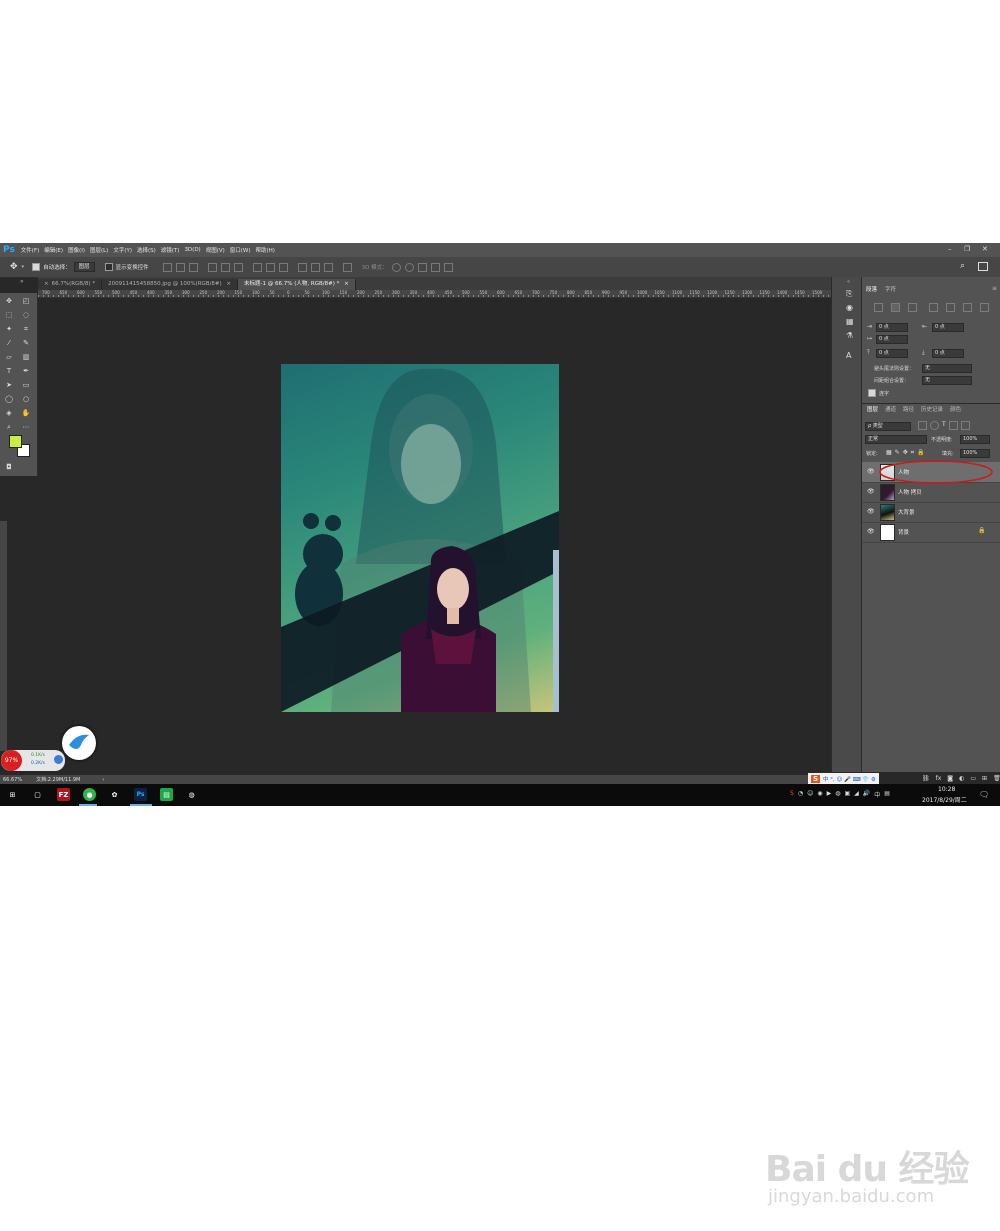  What do you see at coordinates (26, 385) in the screenshot?
I see `rectangle-tool-icon: ▭` at bounding box center [26, 385].